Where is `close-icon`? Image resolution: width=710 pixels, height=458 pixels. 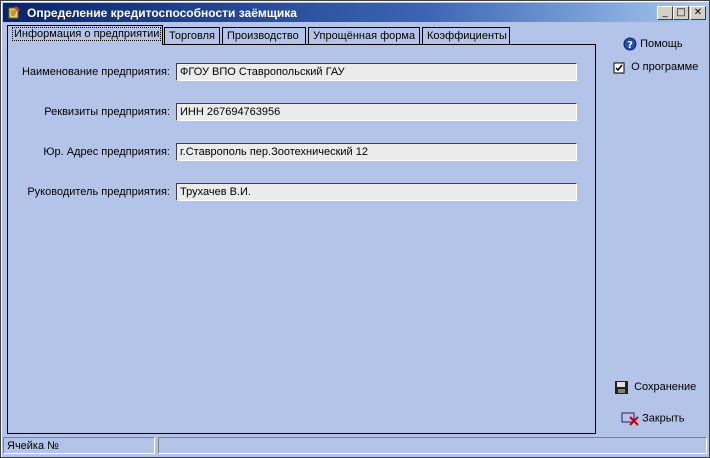 close-icon is located at coordinates (630, 419).